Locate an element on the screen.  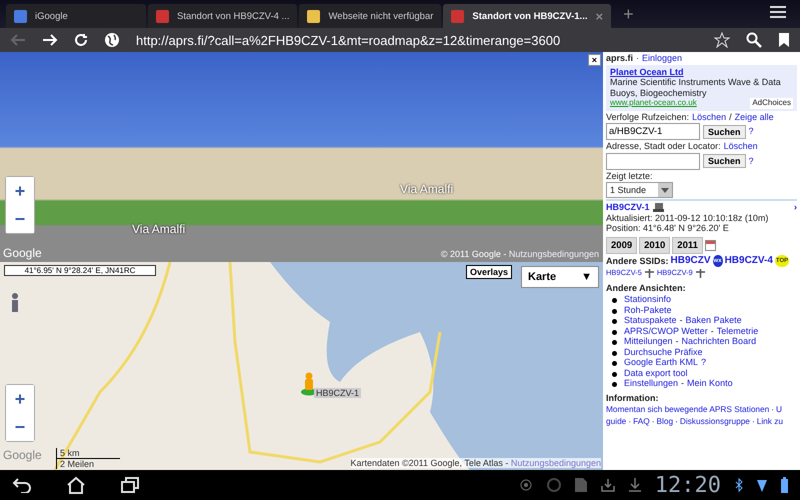
field-label: Zeigt letzte: is located at coordinates (630, 175).